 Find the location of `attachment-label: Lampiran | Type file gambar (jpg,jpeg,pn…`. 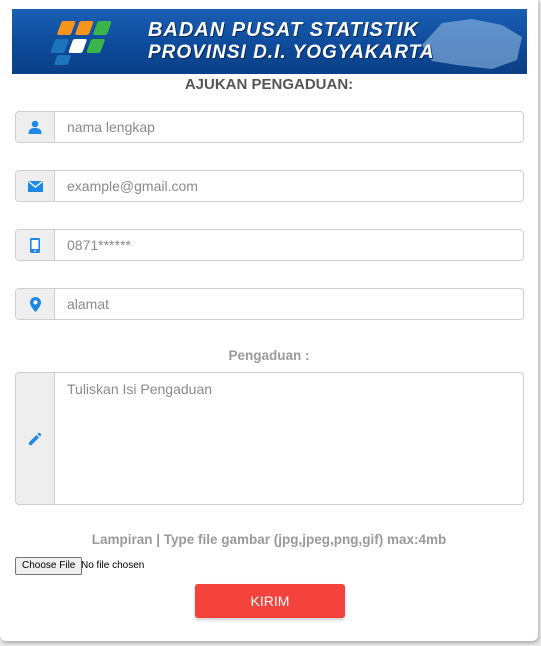

attachment-label: Lampiran | Type file gambar (jpg,jpeg,pn… is located at coordinates (269, 539).